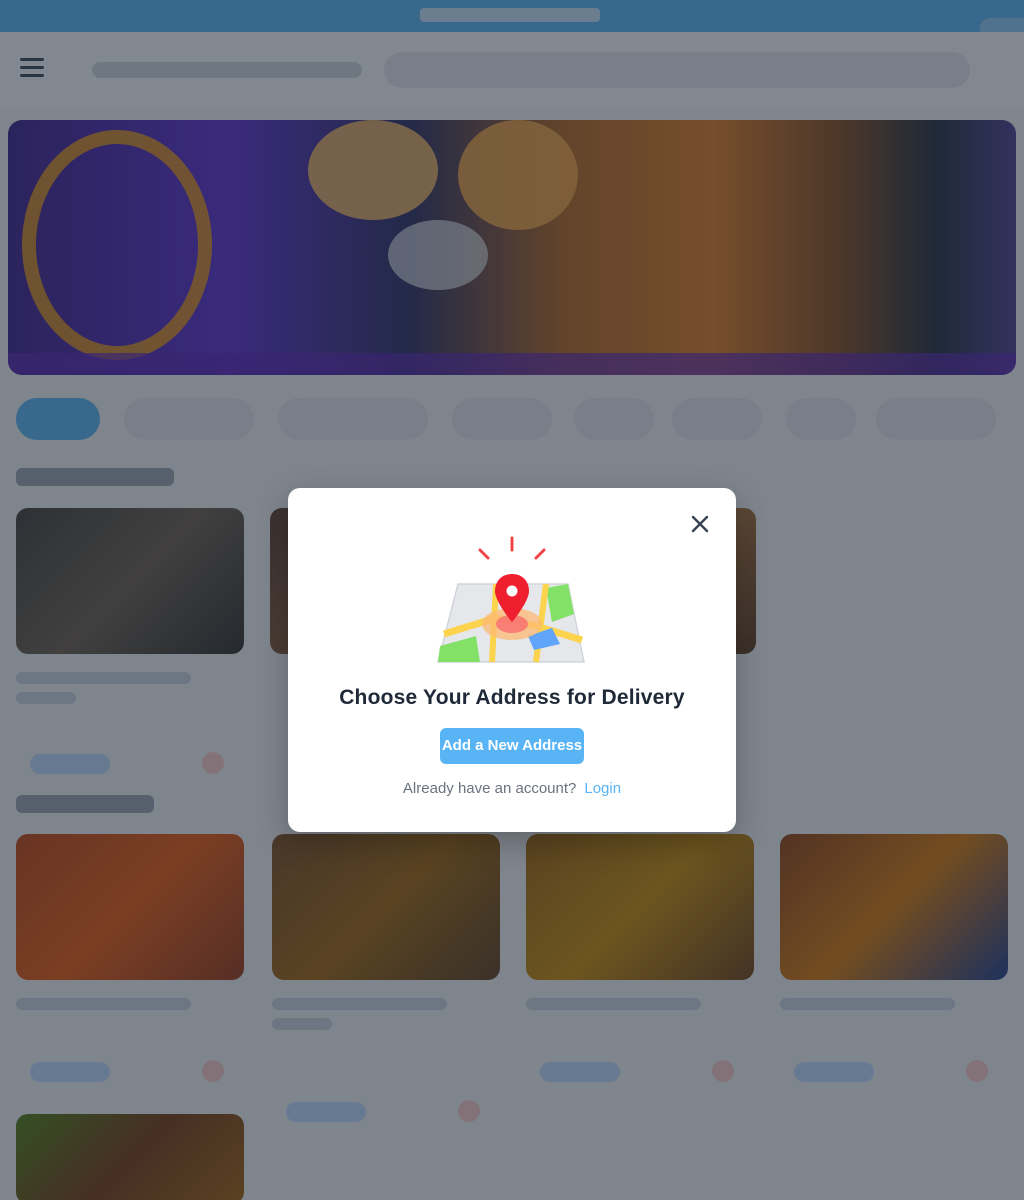 The image size is (1024, 1200). What do you see at coordinates (700, 524) in the screenshot?
I see `close-icon` at bounding box center [700, 524].